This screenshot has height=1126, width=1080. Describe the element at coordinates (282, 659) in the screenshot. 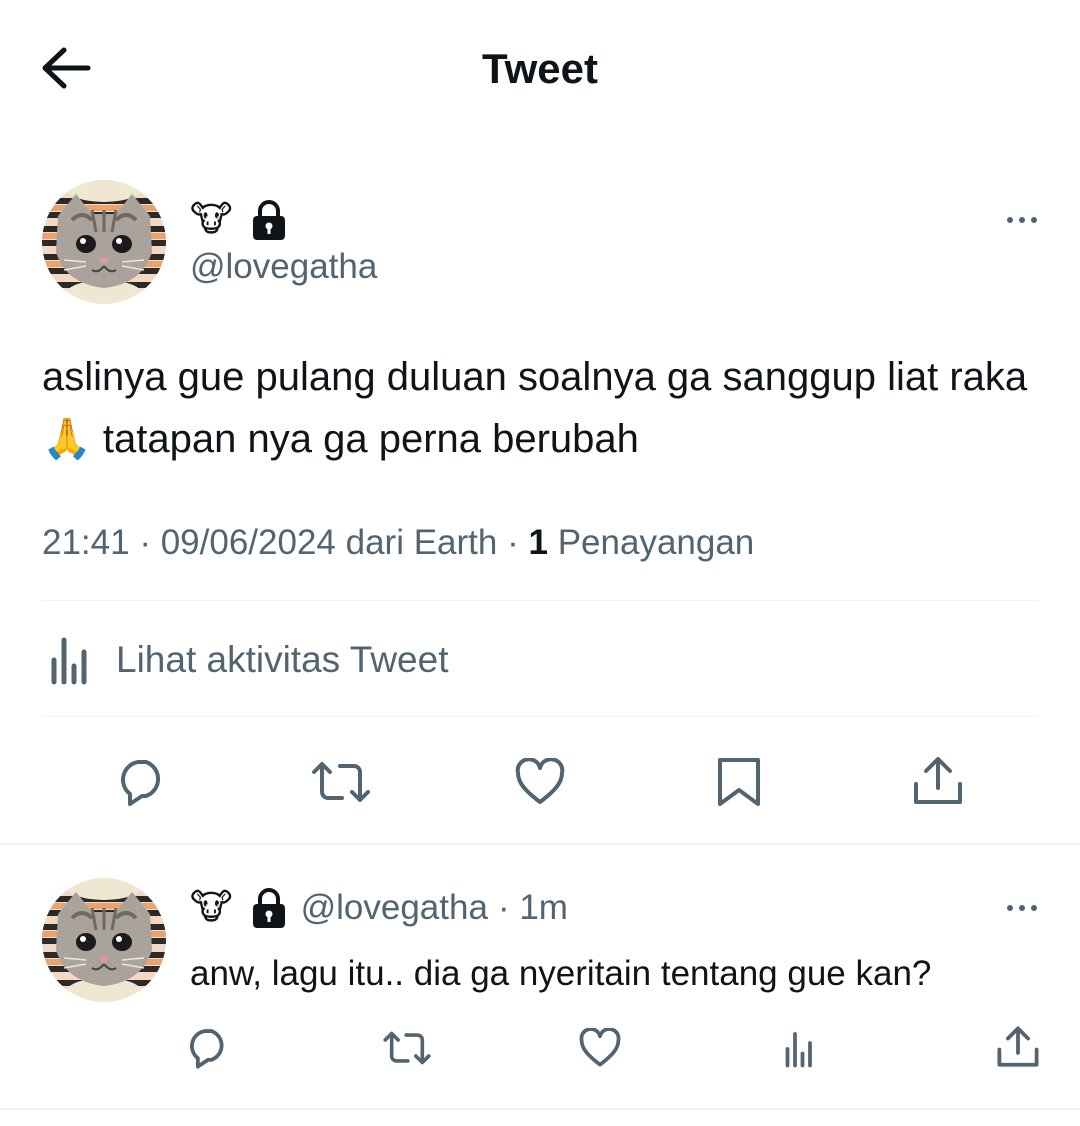

I see `activity-label: Lihat aktivitas Tweet` at that location.